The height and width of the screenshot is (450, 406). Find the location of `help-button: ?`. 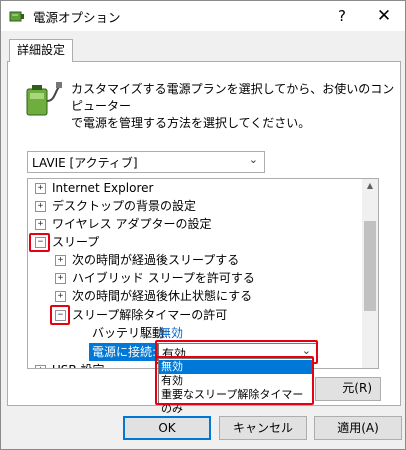

help-button: ? is located at coordinates (342, 16).